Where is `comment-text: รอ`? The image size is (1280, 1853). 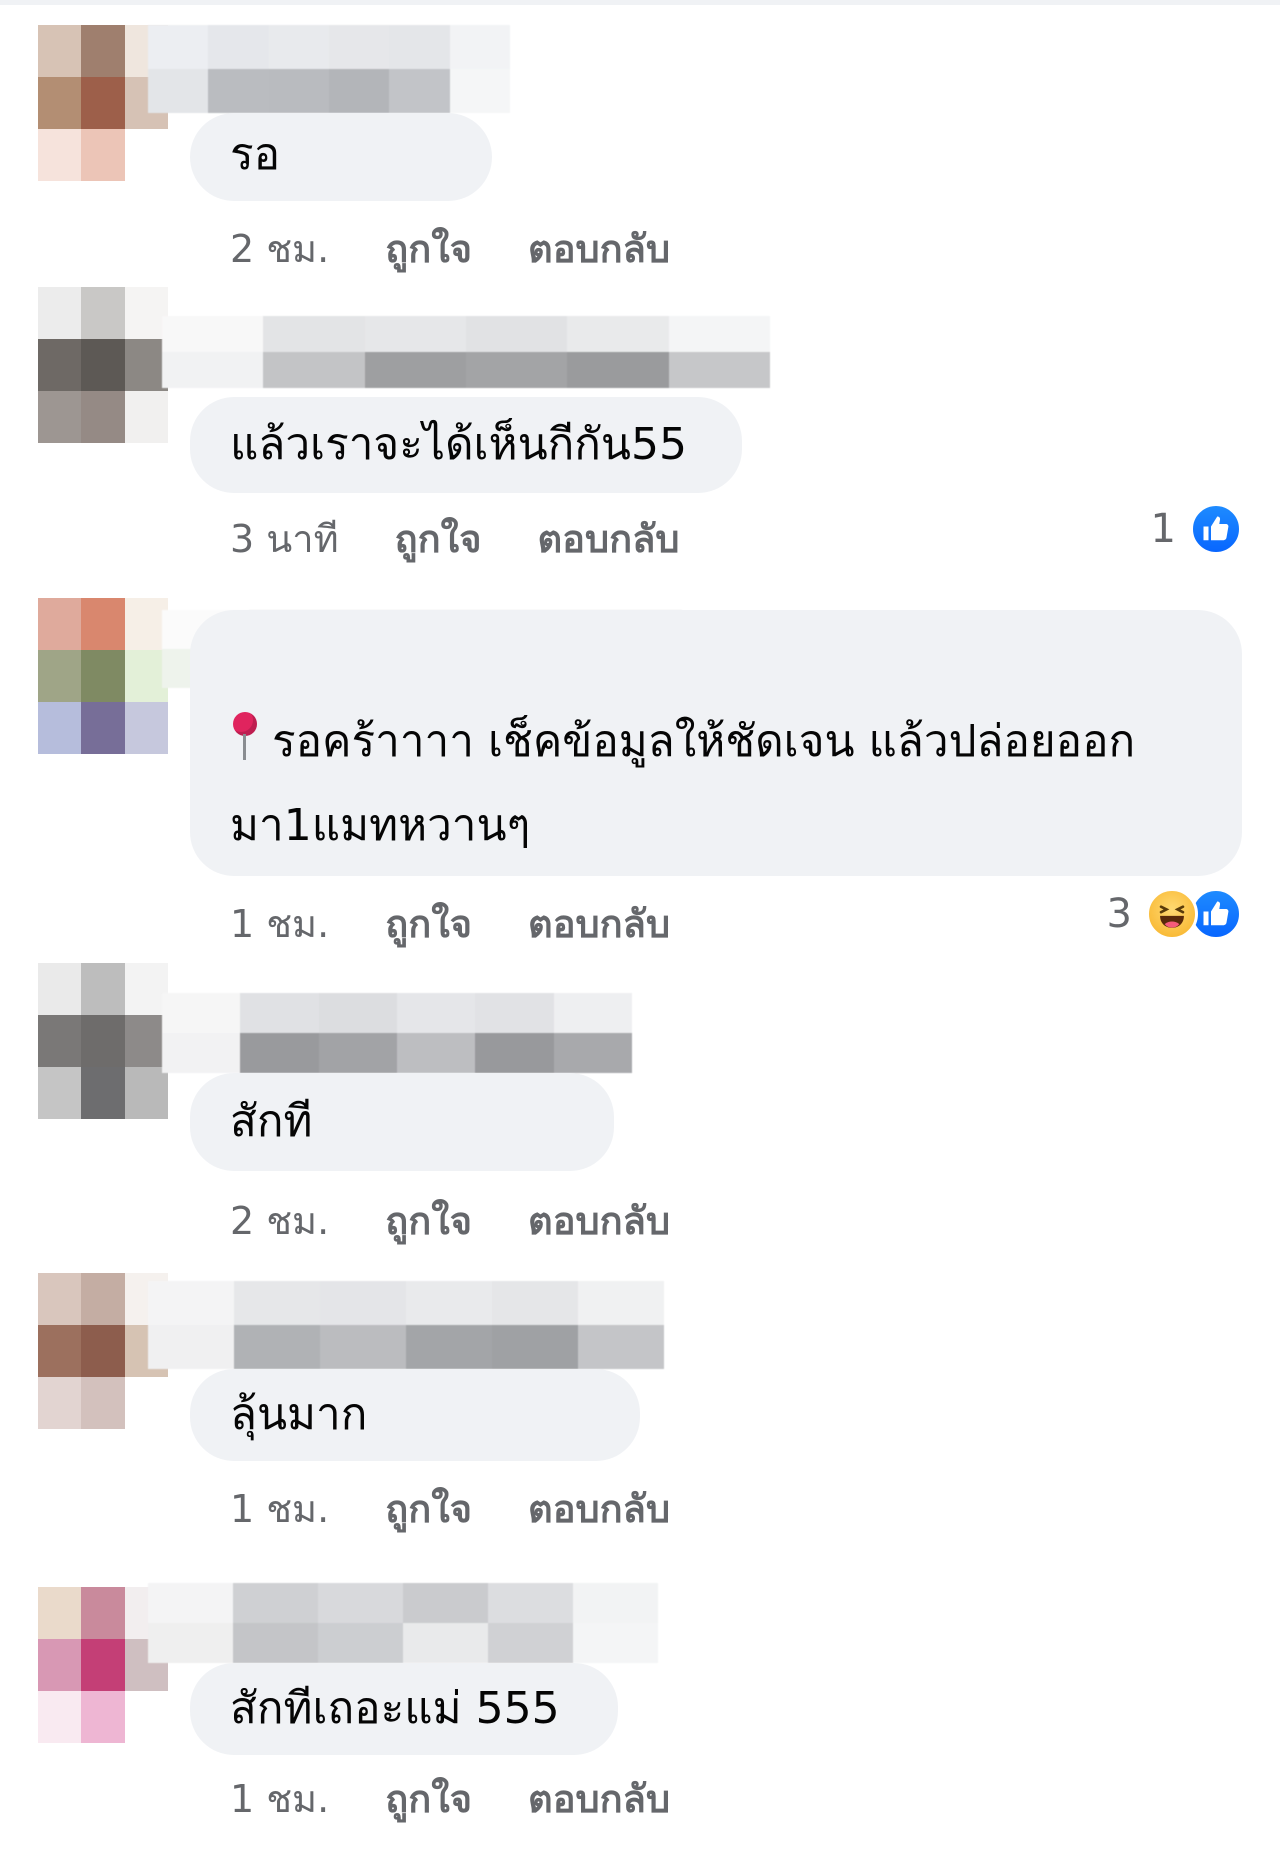 comment-text: รอ is located at coordinates (255, 154).